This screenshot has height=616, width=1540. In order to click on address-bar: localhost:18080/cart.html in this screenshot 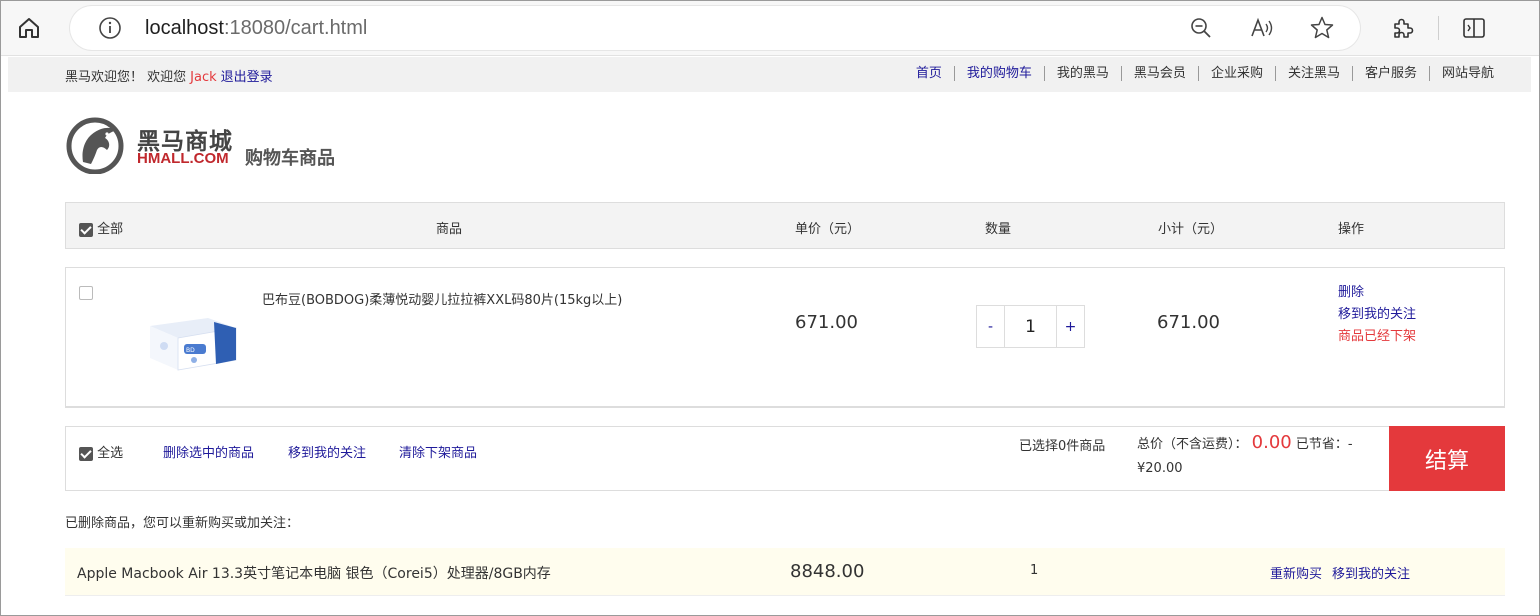, I will do `click(715, 28)`.